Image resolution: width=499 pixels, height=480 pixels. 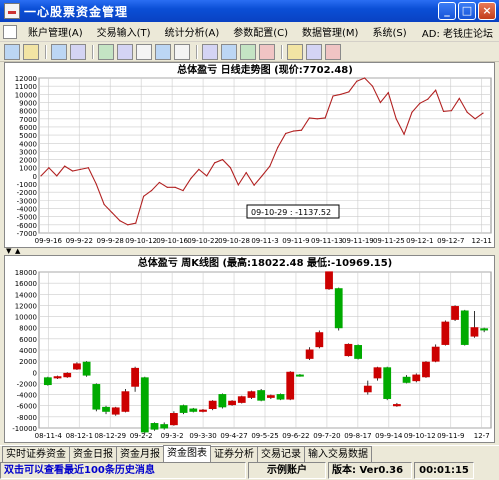 What do you see at coordinates (59, 51) in the screenshot?
I see `report-icon` at bounding box center [59, 51].